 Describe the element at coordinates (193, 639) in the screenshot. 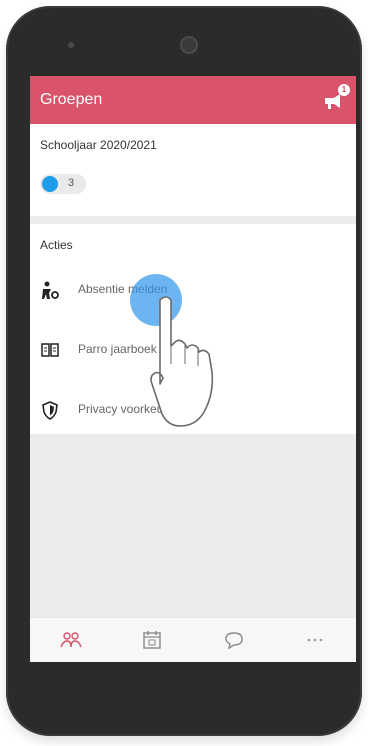

I see `bottom-tab-bar` at that location.